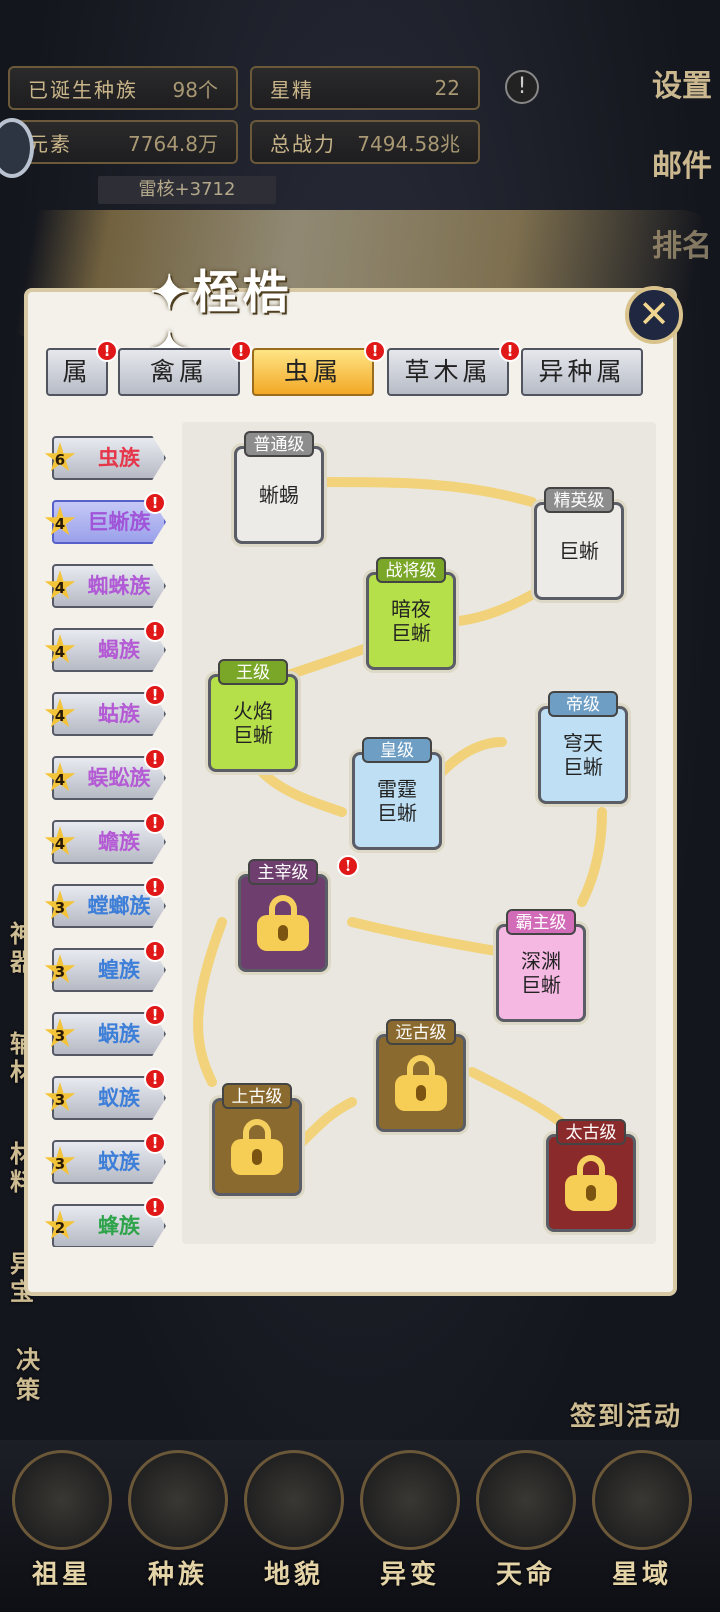 This screenshot has height=1612, width=720. What do you see at coordinates (253, 672) in the screenshot?
I see `stage-tier-label: 王级` at bounding box center [253, 672].